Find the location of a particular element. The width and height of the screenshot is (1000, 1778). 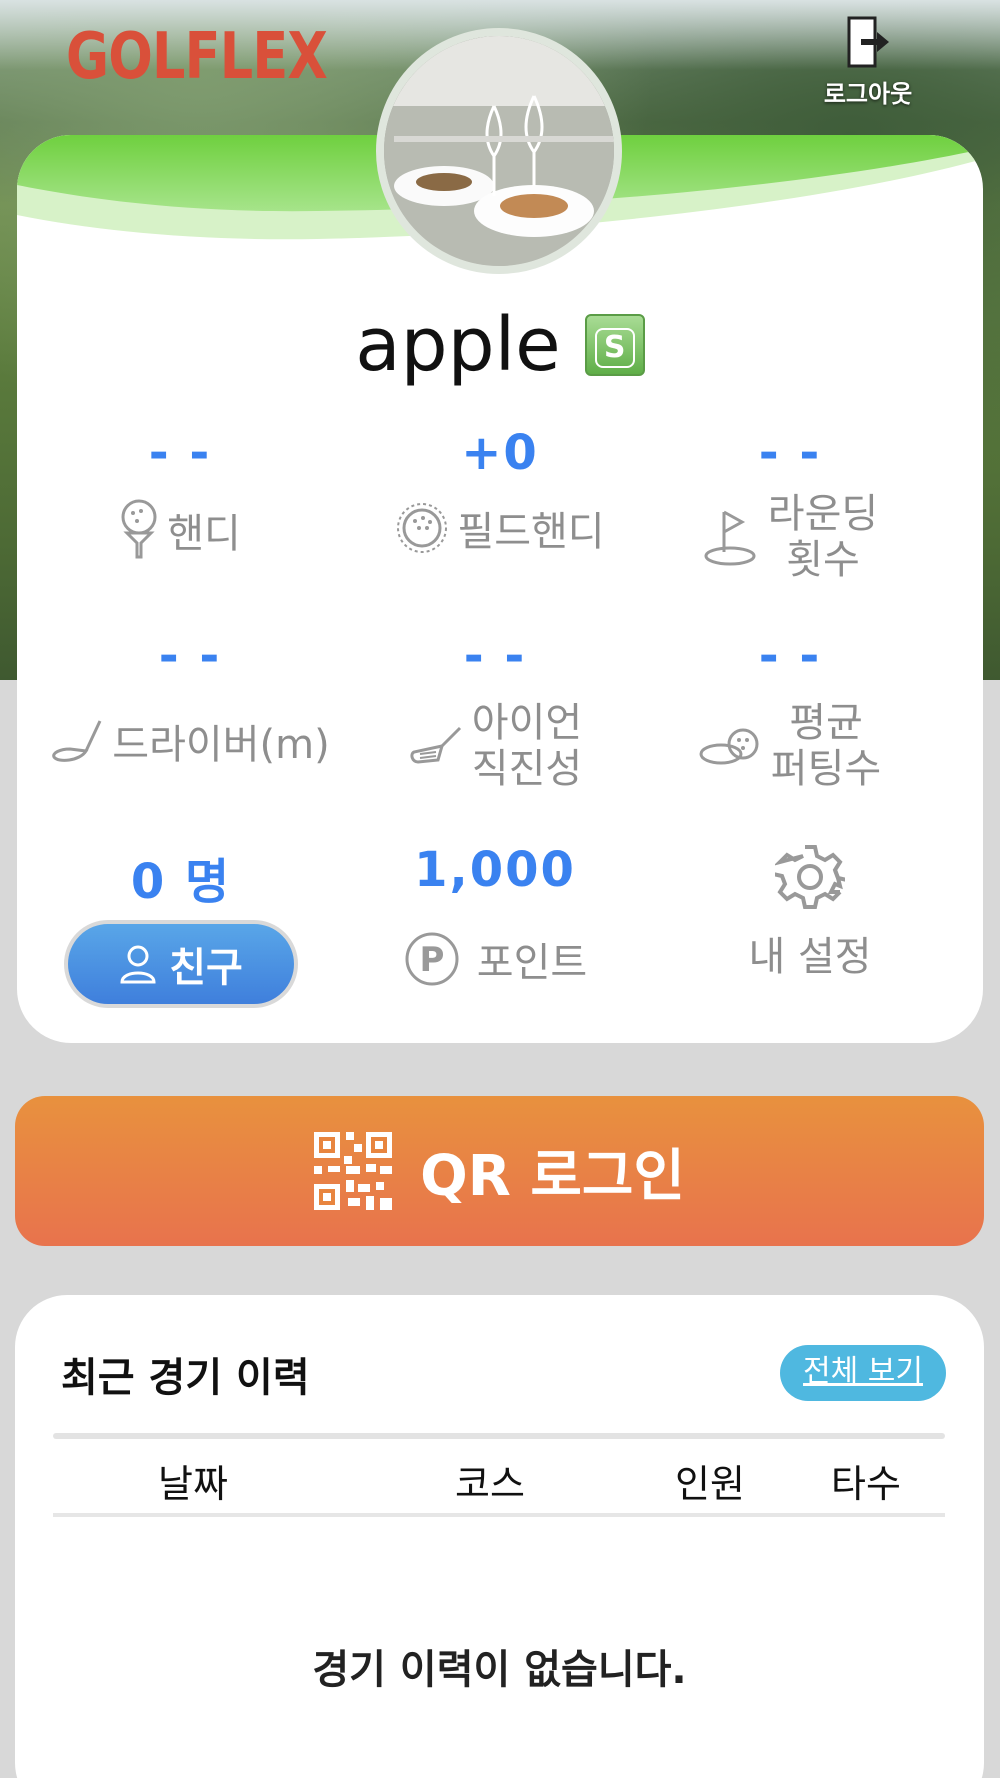

iron-label-line1: 아이언 is located at coordinates (527, 723).